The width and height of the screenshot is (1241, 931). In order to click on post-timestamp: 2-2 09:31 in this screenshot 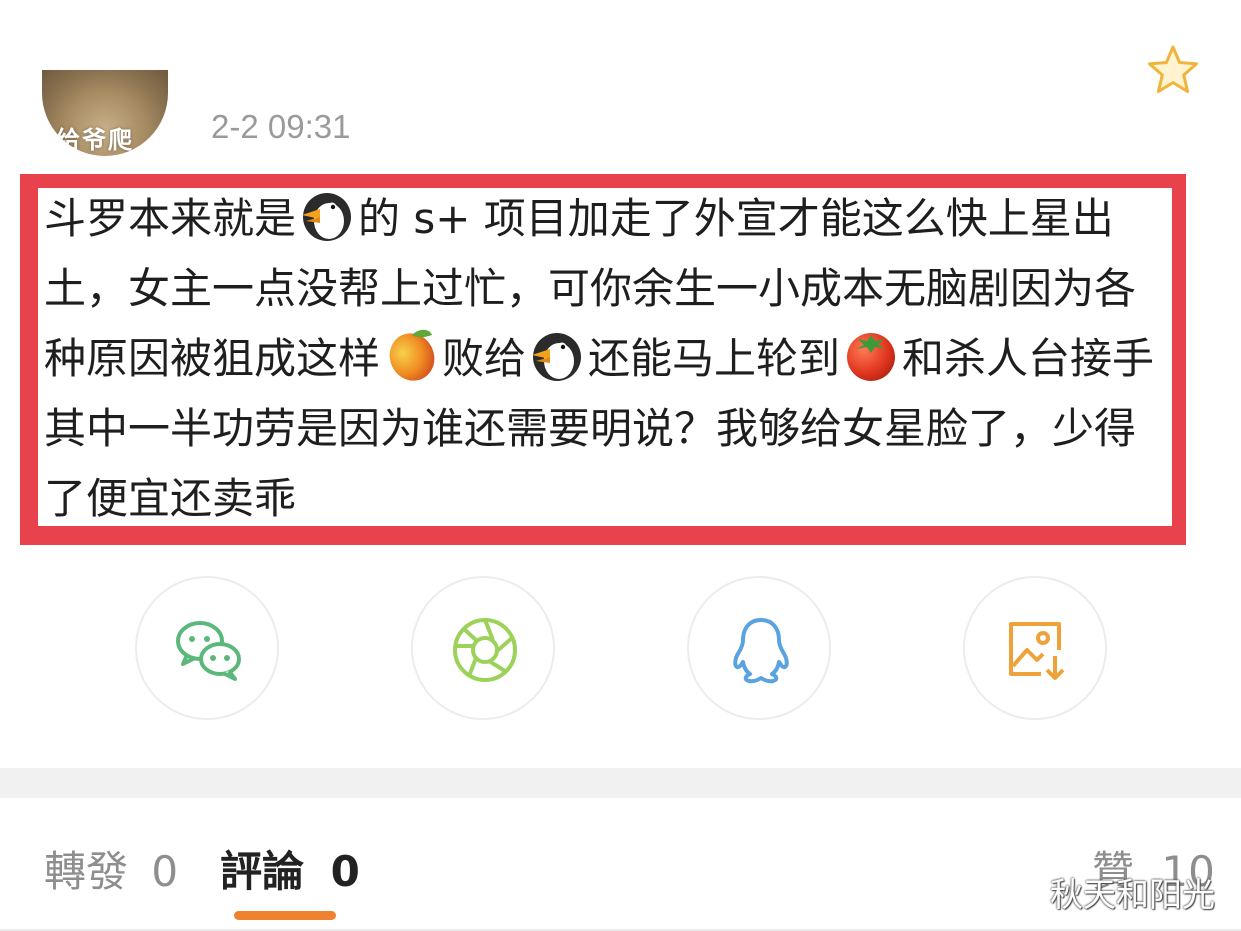, I will do `click(281, 126)`.